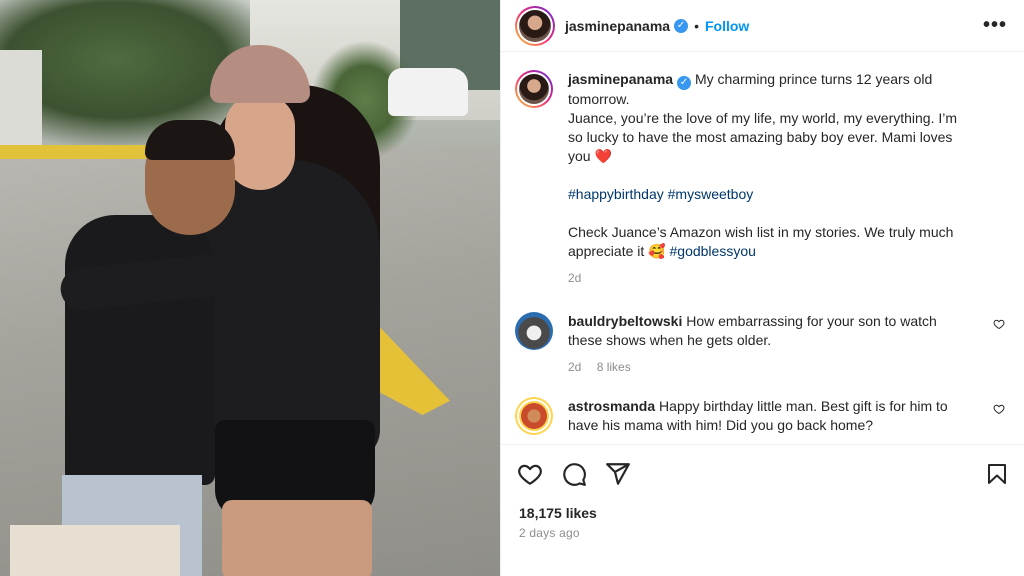 The width and height of the screenshot is (1024, 576). What do you see at coordinates (611, 406) in the screenshot?
I see `commenter-username: astrosmanda` at bounding box center [611, 406].